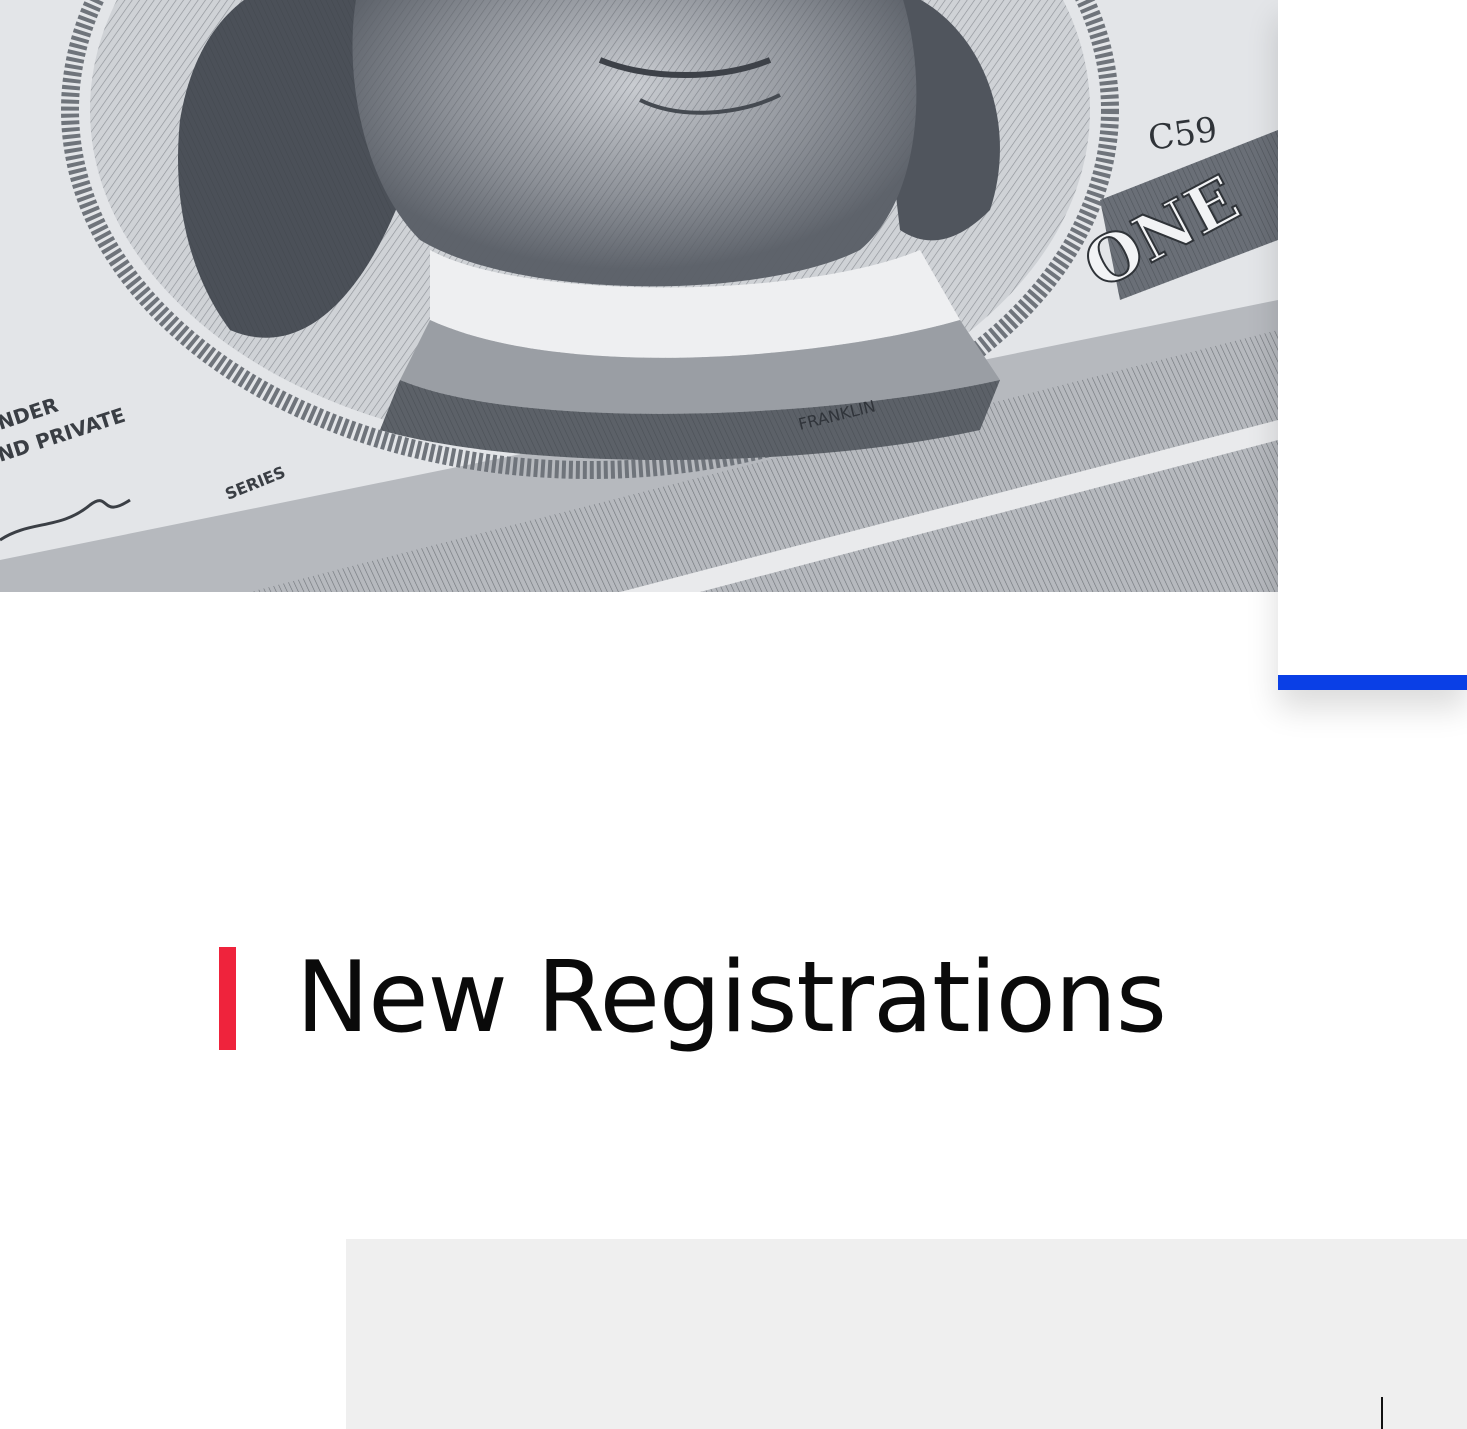 The width and height of the screenshot is (1467, 1429). Describe the element at coordinates (906, 1334) in the screenshot. I see `content-panel` at that location.